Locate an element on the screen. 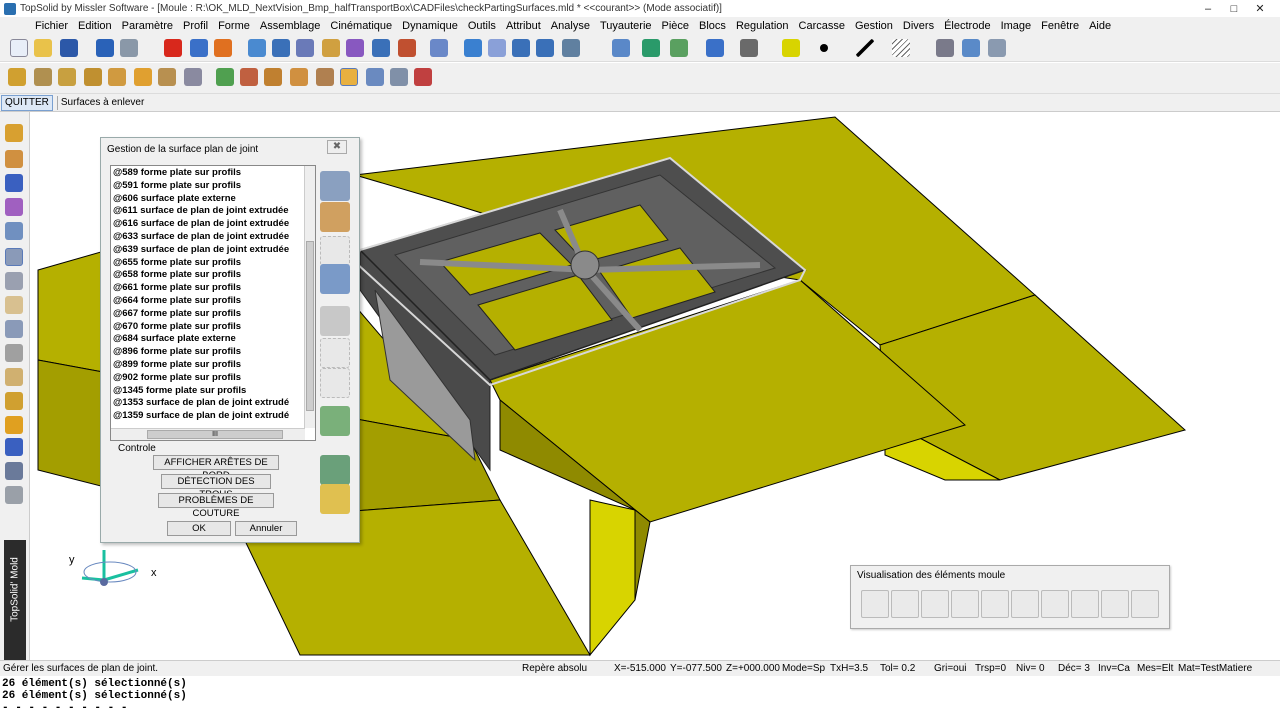 Image resolution: width=1280 pixels, height=720 pixels. list-item: @611 surface de plan de joint extrudée is located at coordinates (201, 210).